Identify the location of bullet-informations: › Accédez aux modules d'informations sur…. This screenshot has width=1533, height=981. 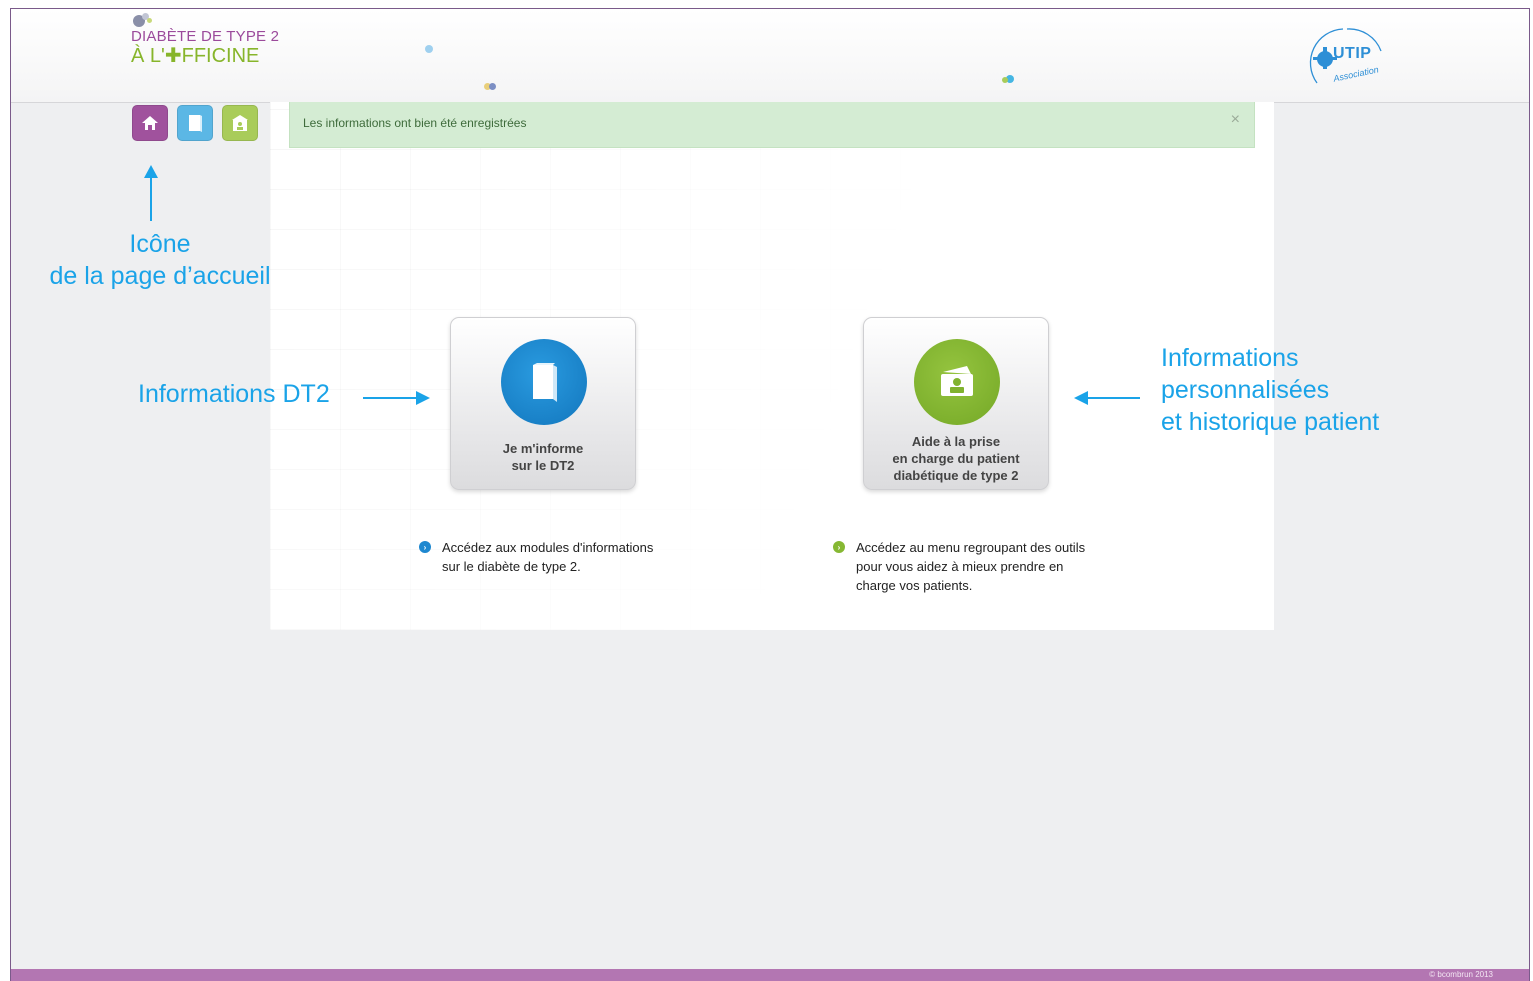
(536, 557).